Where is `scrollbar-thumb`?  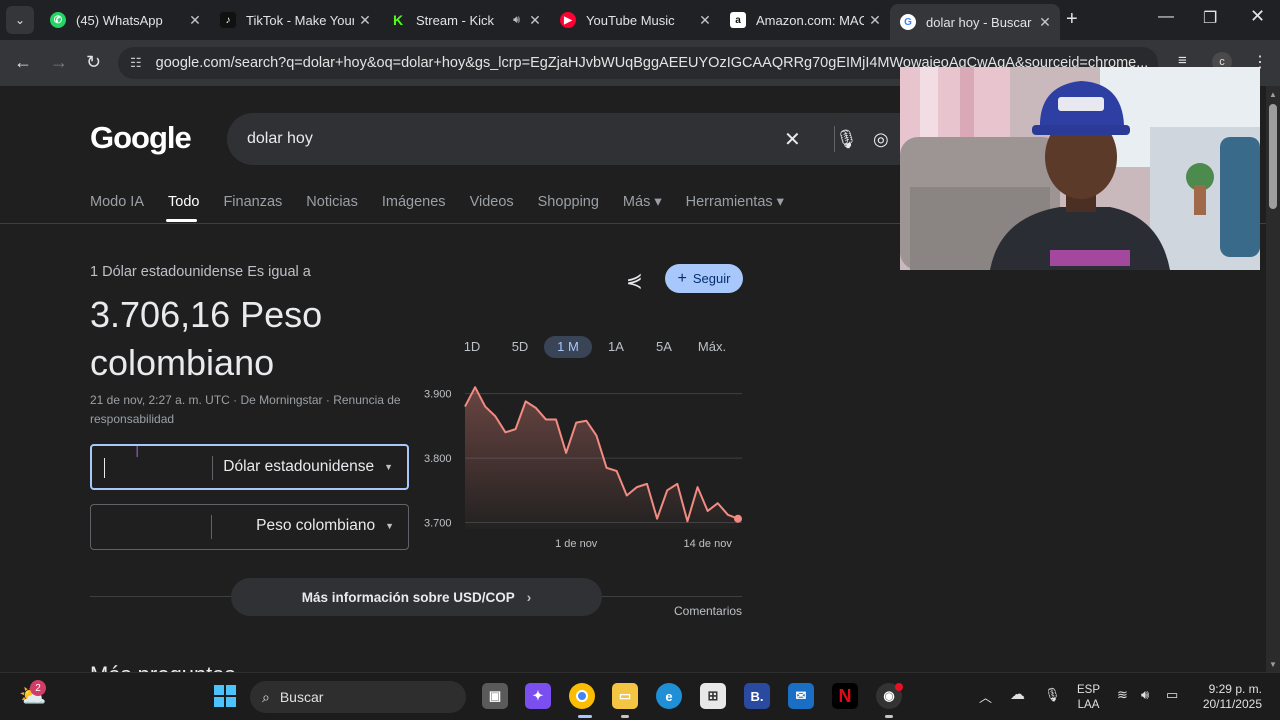
scrollbar-thumb is located at coordinates (1273, 156).